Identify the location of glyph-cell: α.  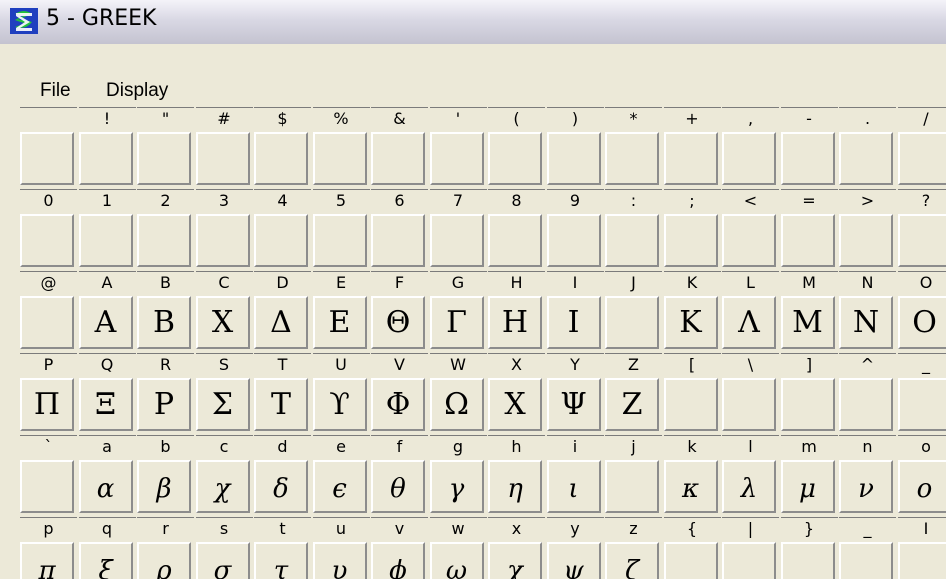
(105, 486).